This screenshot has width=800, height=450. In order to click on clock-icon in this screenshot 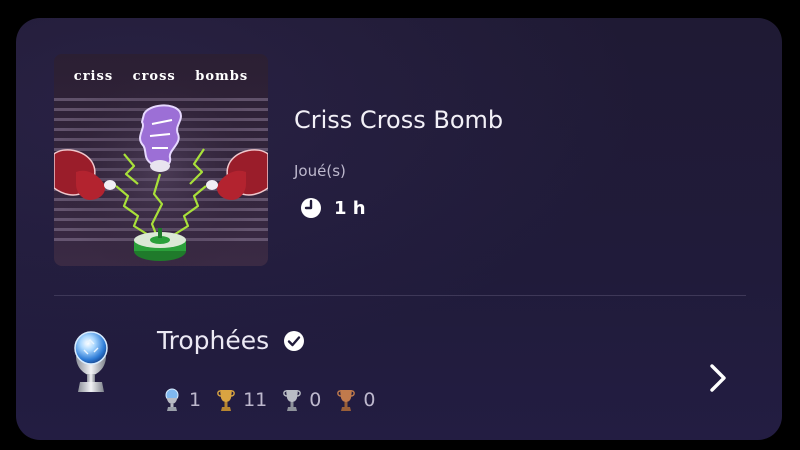, I will do `click(311, 208)`.